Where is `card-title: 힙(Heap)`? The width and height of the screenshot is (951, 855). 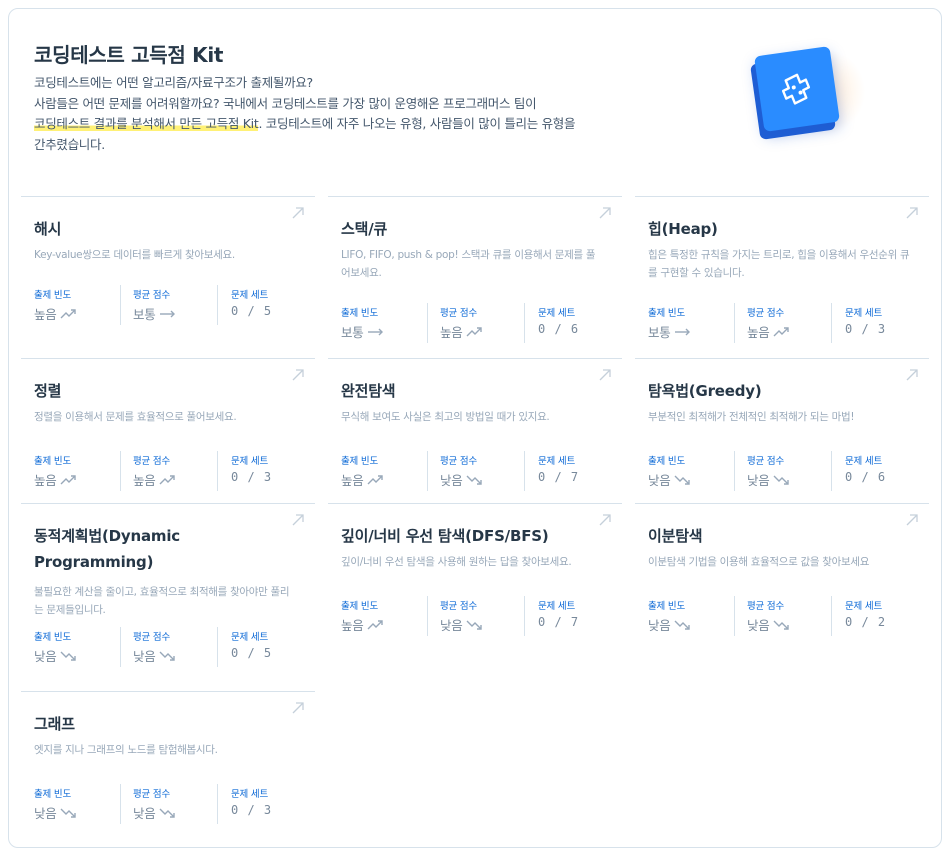
card-title: 힙(Heap) is located at coordinates (778, 229).